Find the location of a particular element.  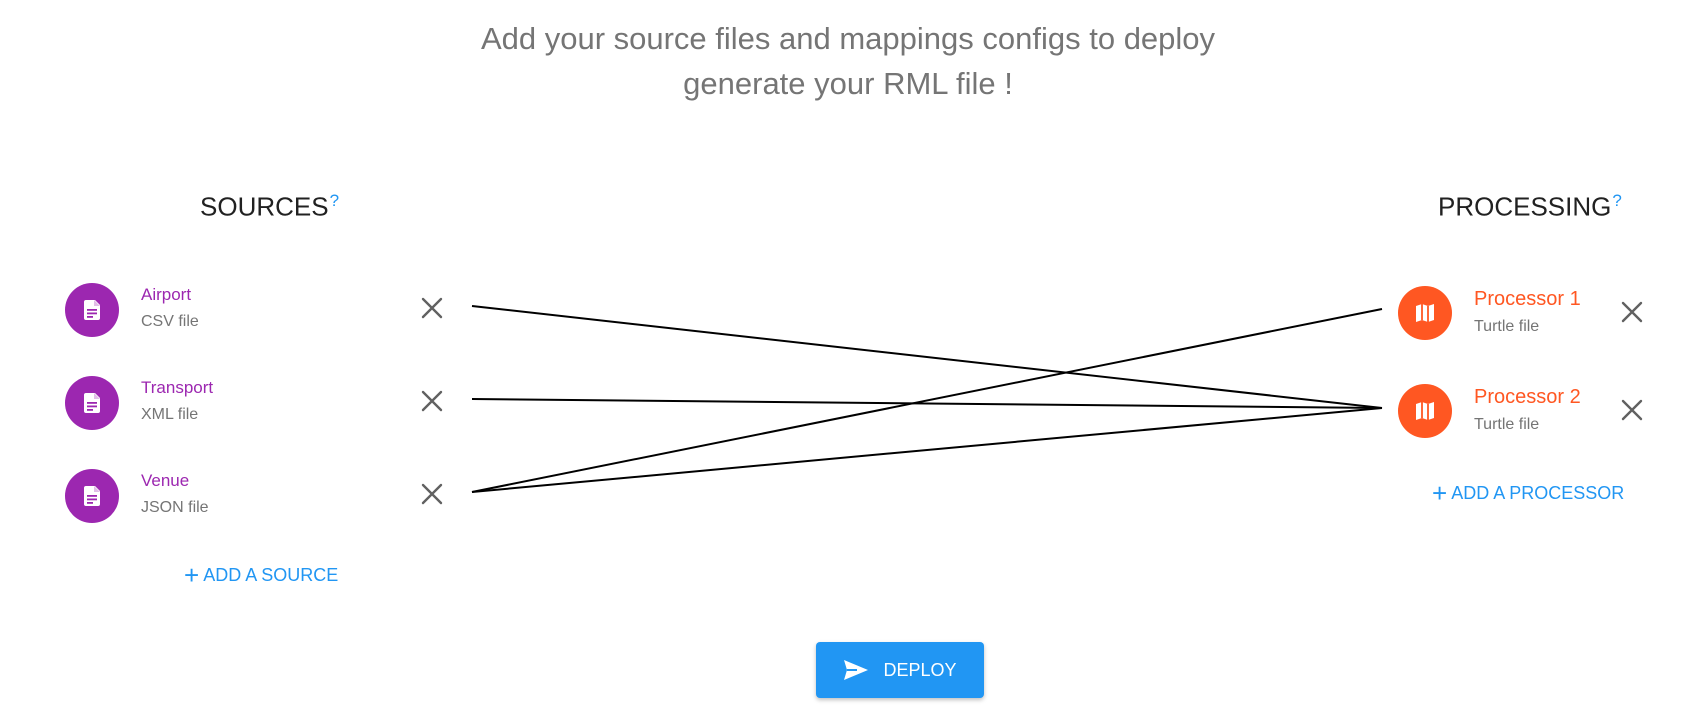

source-type: CSV file is located at coordinates (170, 321).